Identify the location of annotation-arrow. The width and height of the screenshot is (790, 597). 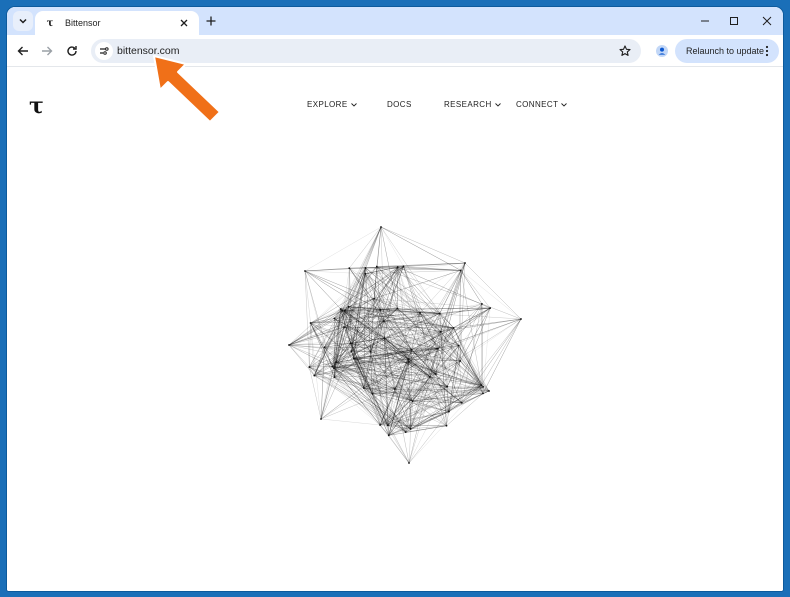
(187, 89).